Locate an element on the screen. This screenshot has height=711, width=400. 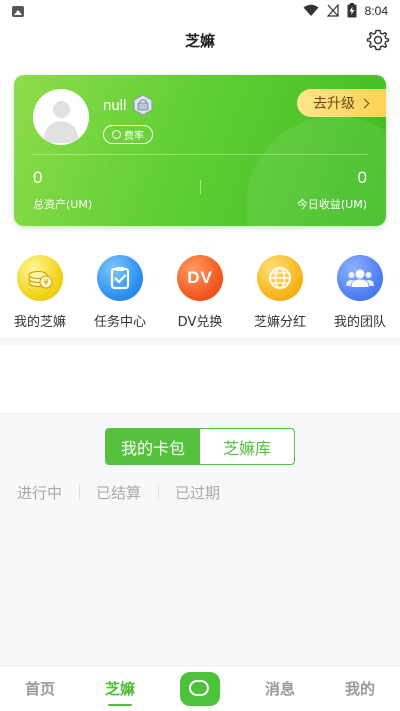
wifi-icon is located at coordinates (311, 10).